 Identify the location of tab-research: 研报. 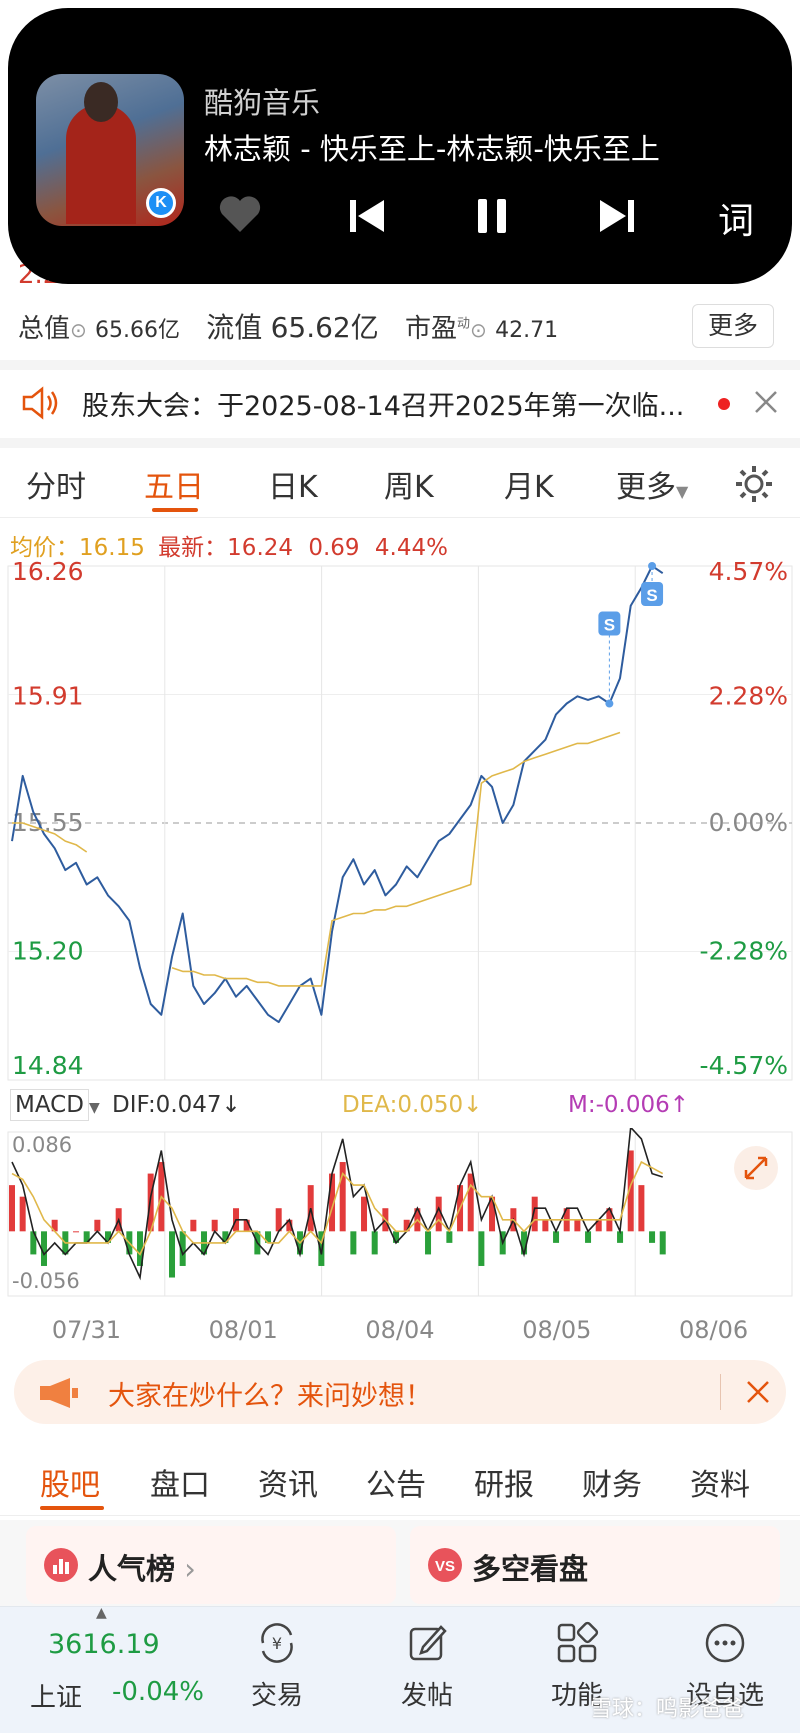
(504, 1482).